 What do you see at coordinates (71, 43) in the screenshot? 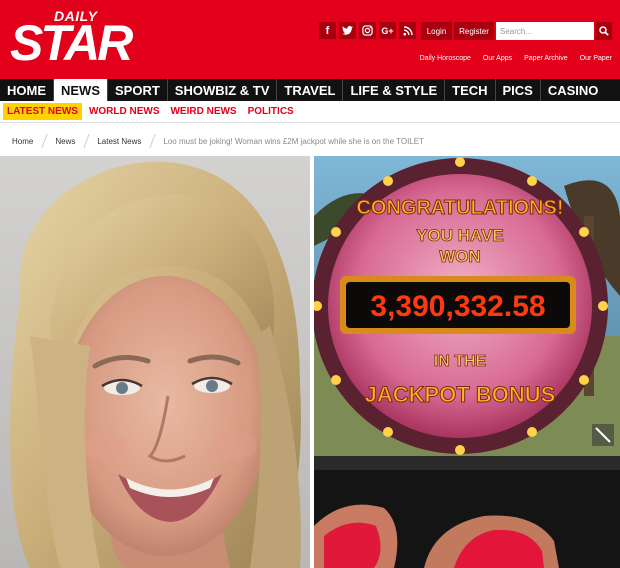
I see `logo-star-text: STAR` at bounding box center [71, 43].